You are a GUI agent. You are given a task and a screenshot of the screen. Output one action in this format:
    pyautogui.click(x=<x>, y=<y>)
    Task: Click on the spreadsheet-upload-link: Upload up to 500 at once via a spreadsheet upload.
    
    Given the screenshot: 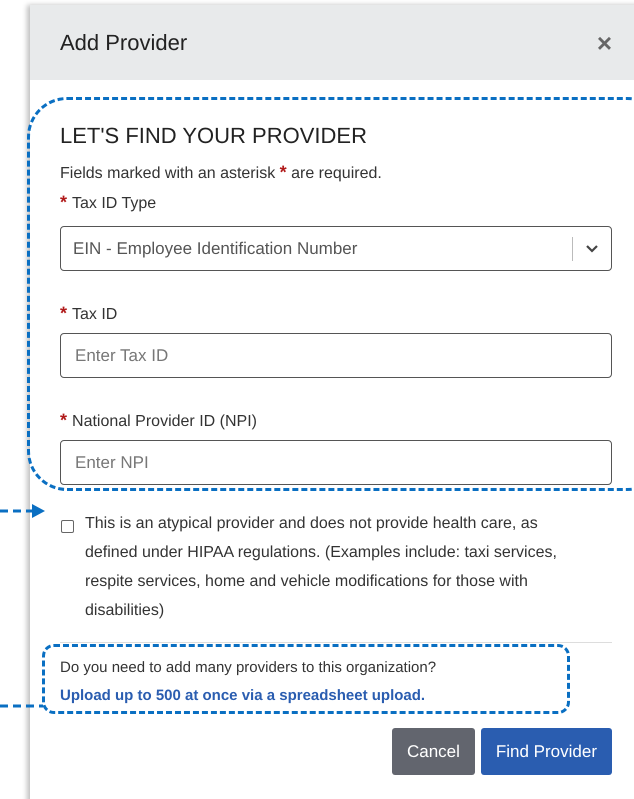 What is the action you would take?
    pyautogui.click(x=243, y=696)
    